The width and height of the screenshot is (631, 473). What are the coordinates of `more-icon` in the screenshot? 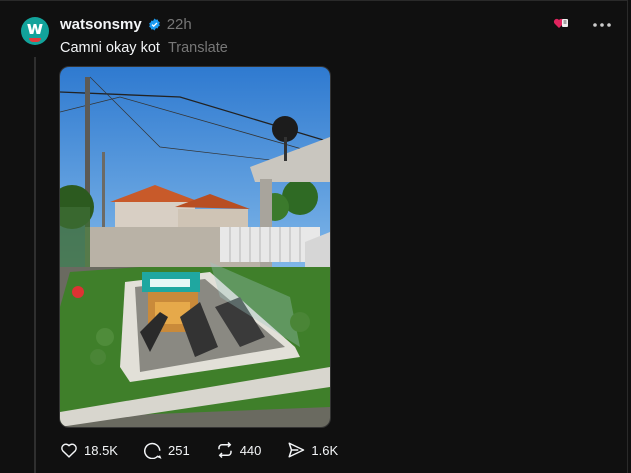 It's located at (602, 22).